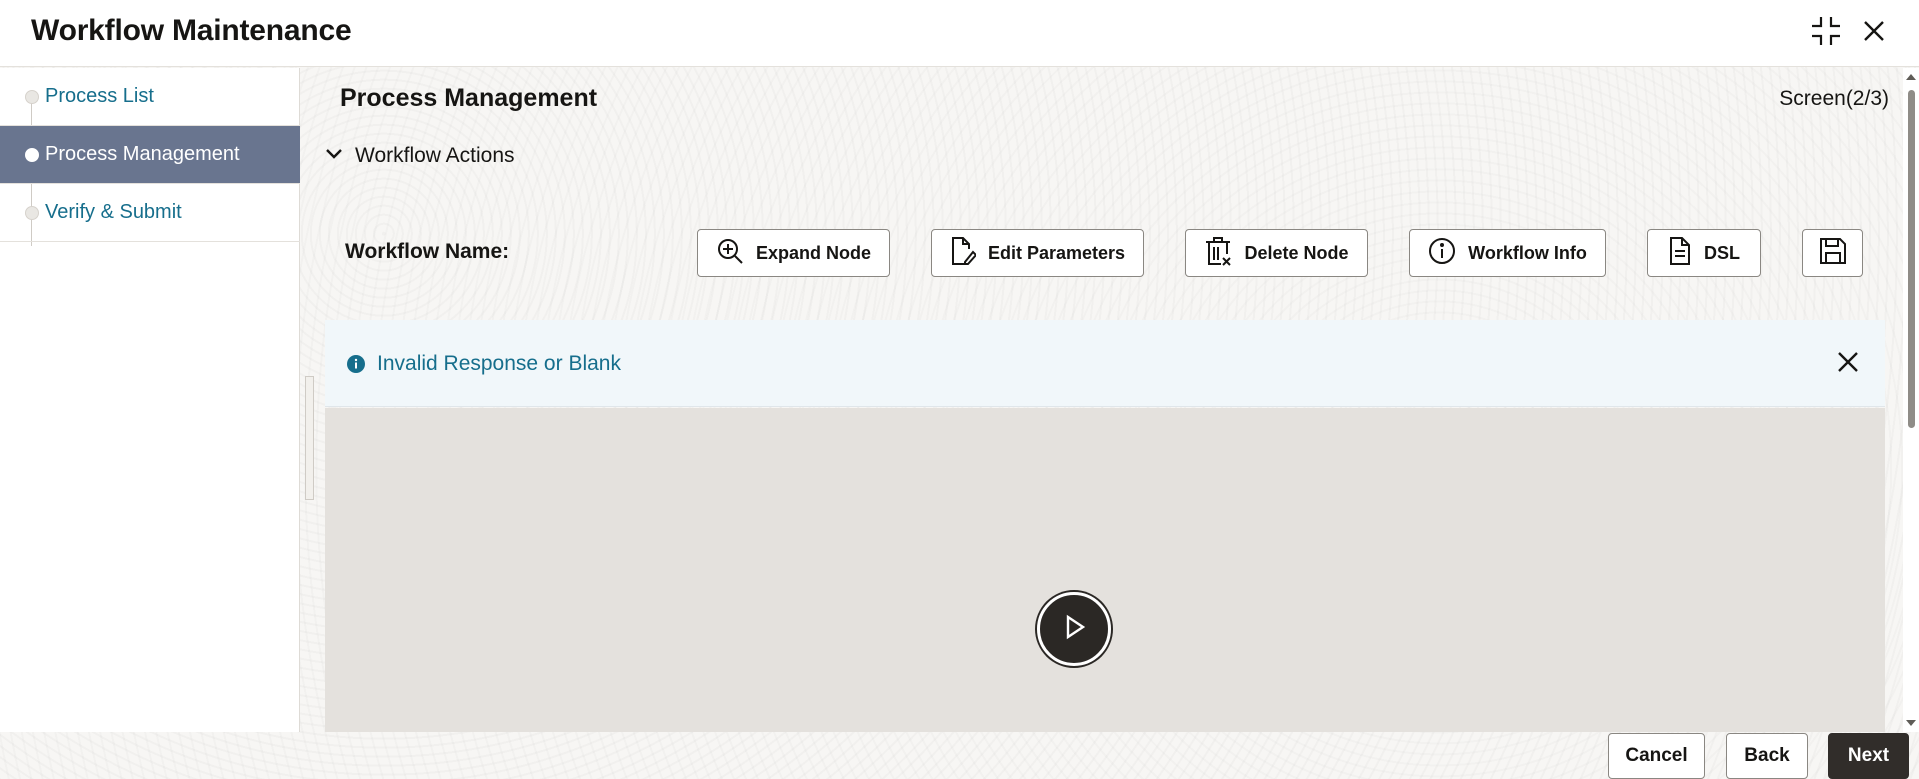 The width and height of the screenshot is (1919, 779). I want to click on info-alert: Invalid Response or Blank, so click(1105, 363).